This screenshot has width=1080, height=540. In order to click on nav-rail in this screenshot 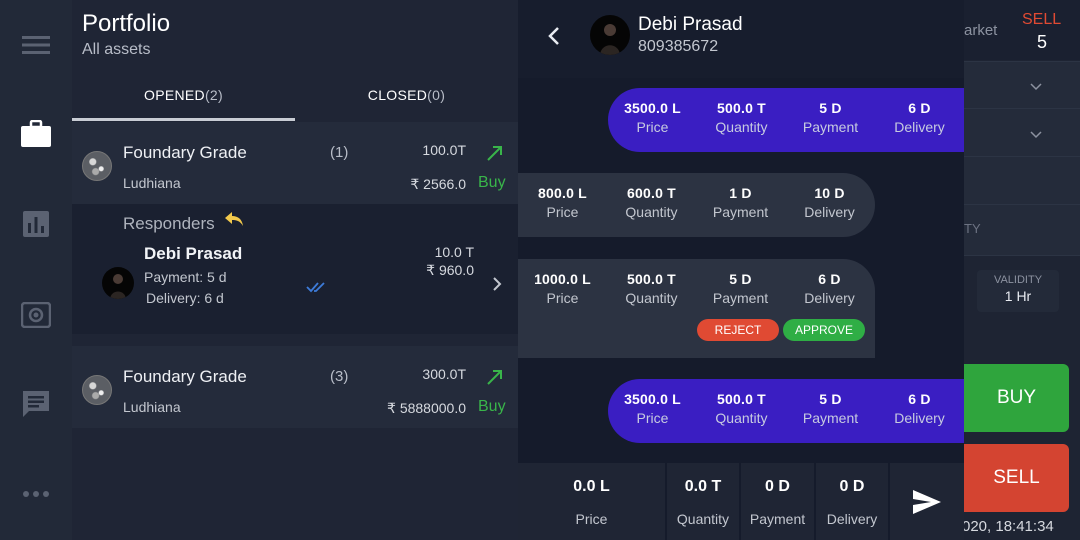, I will do `click(36, 270)`.